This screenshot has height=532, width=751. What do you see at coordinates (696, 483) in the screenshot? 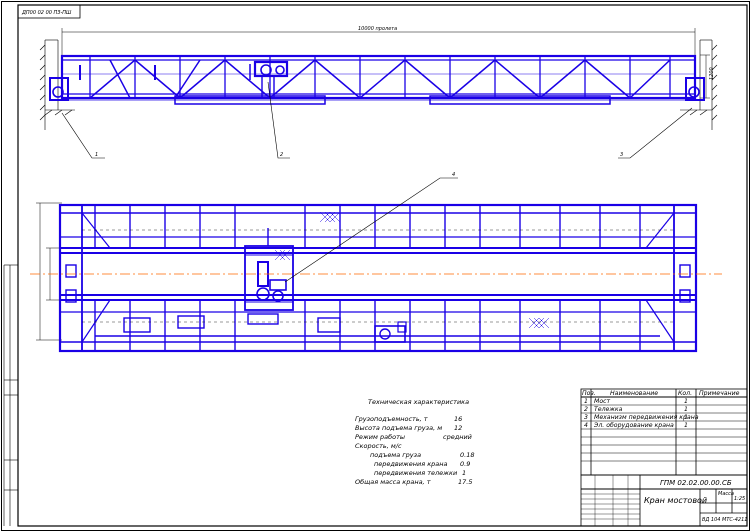
I see `title-code: ГПМ 02.02.00.00.СБ` at bounding box center [696, 483].